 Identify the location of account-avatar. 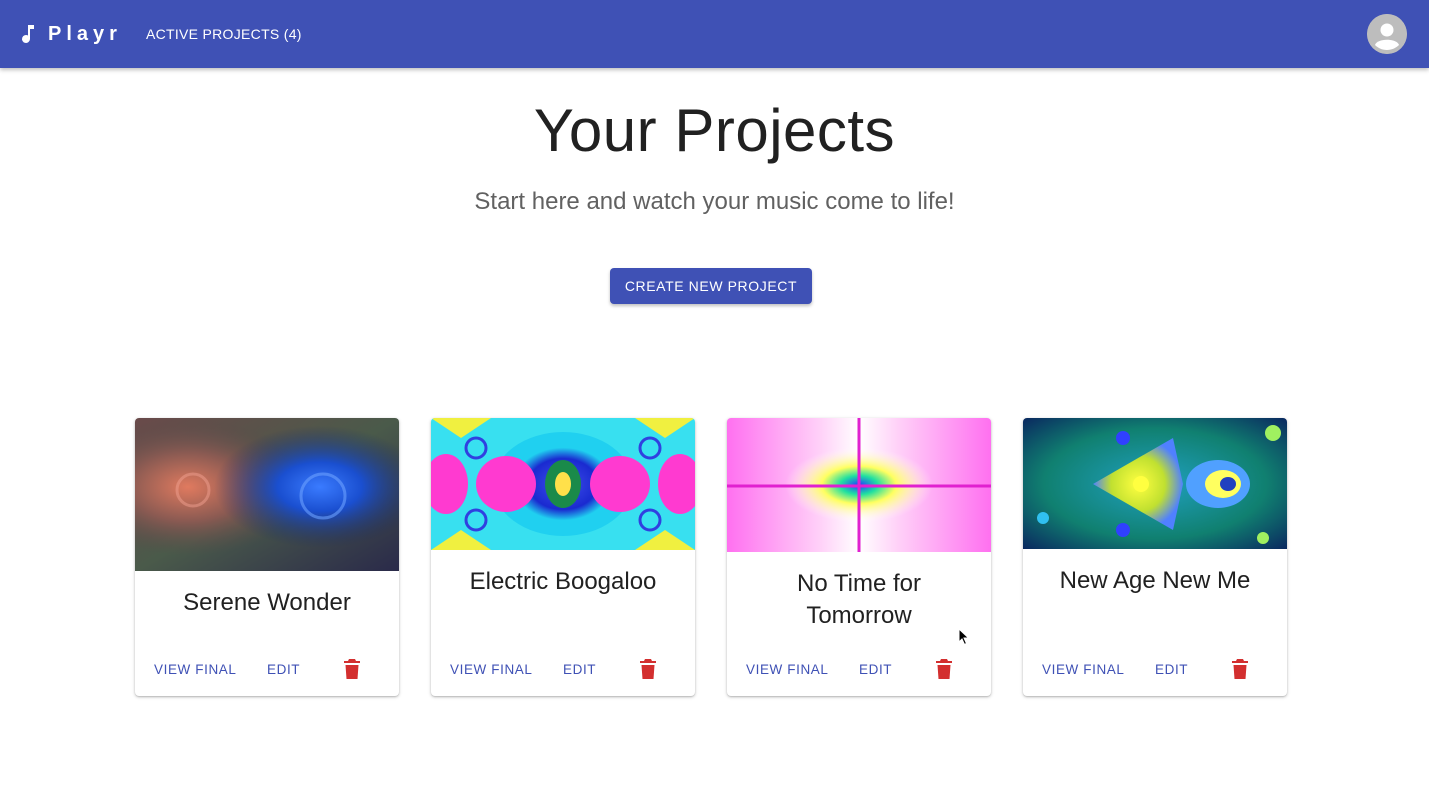
(1387, 34).